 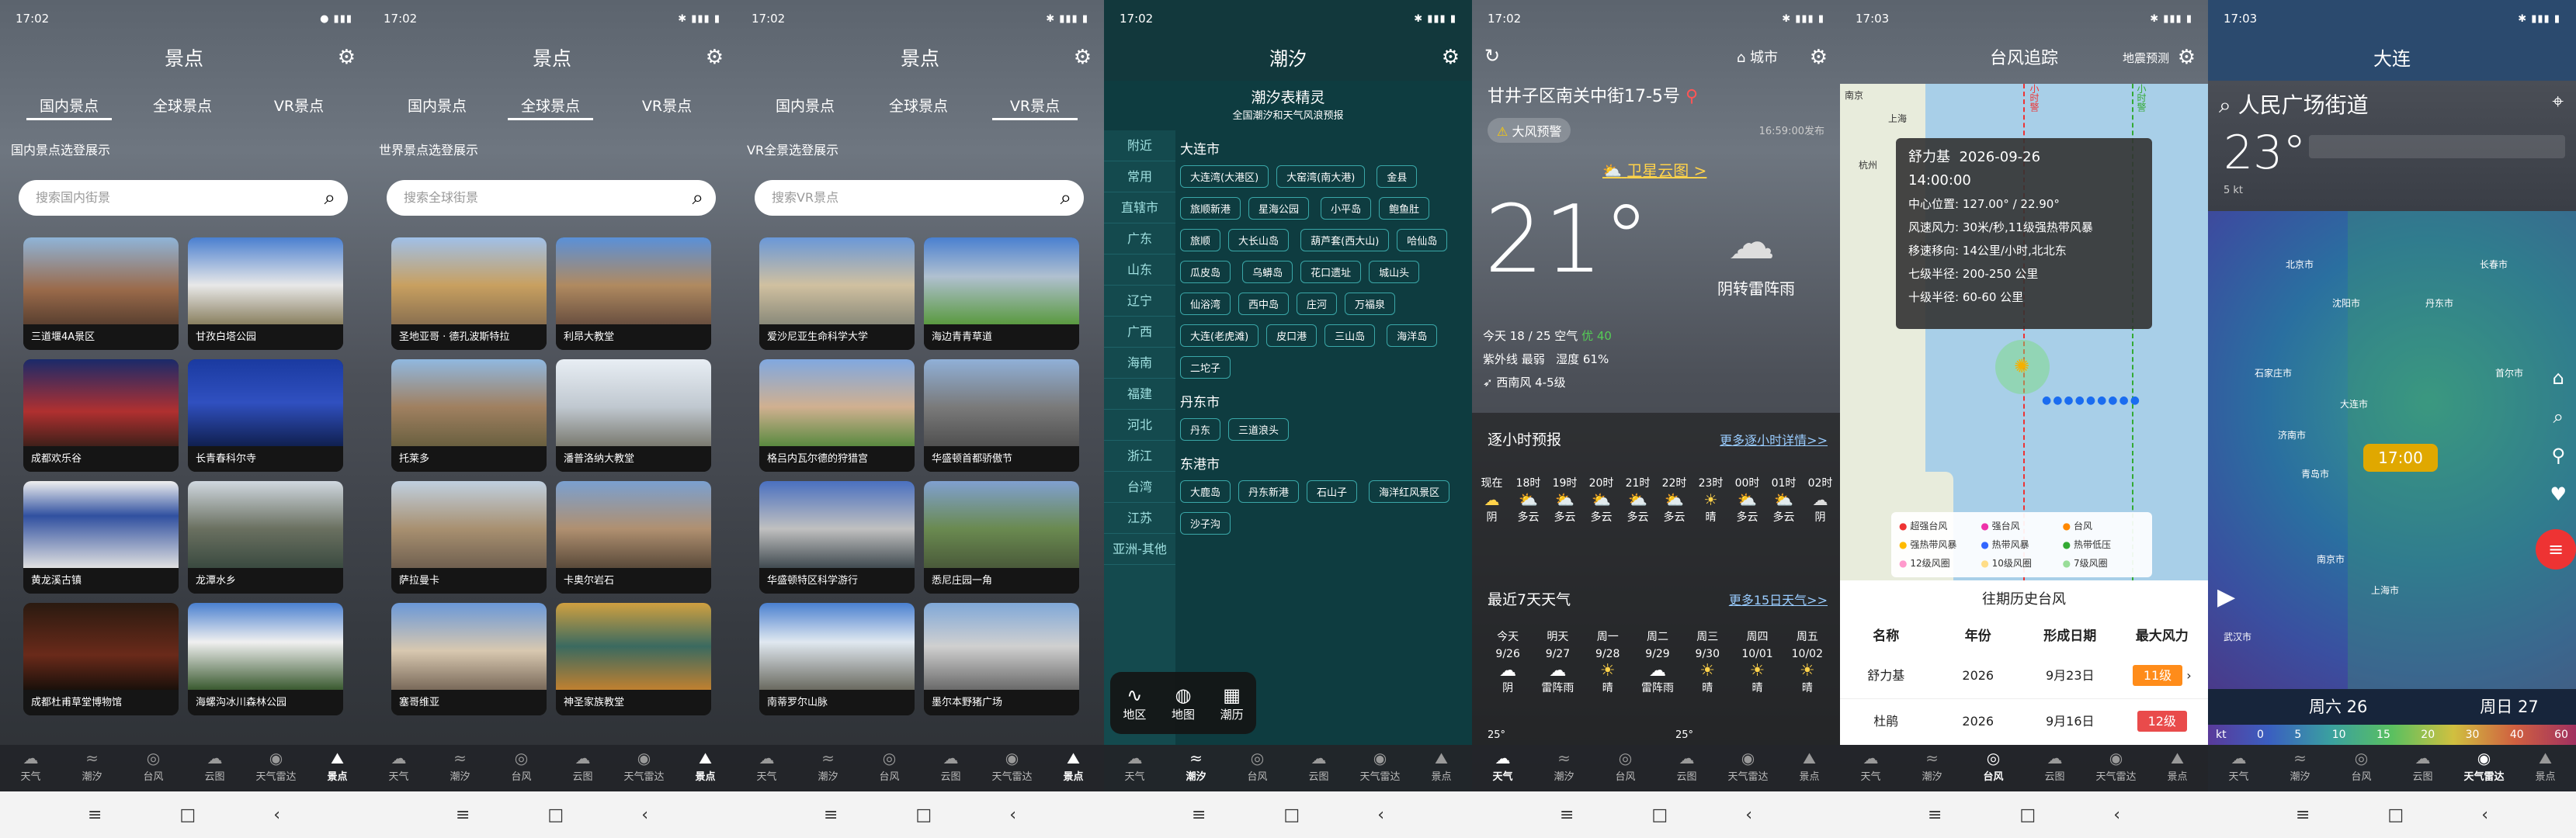 What do you see at coordinates (2400, 458) in the screenshot?
I see `time-badge: 17:00` at bounding box center [2400, 458].